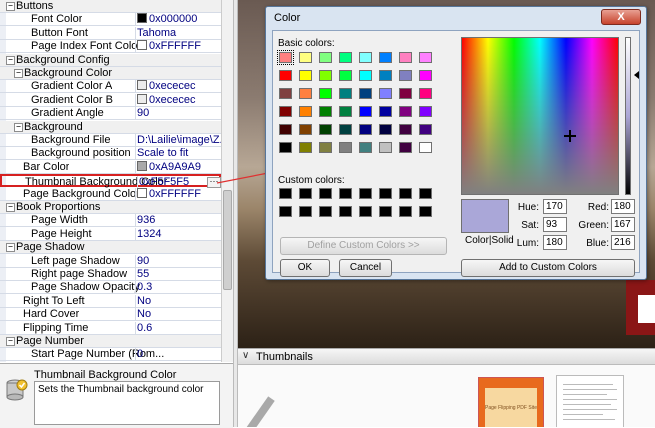 Image resolution: width=655 pixels, height=428 pixels. I want to click on property-value: Tahoma, so click(178, 33).